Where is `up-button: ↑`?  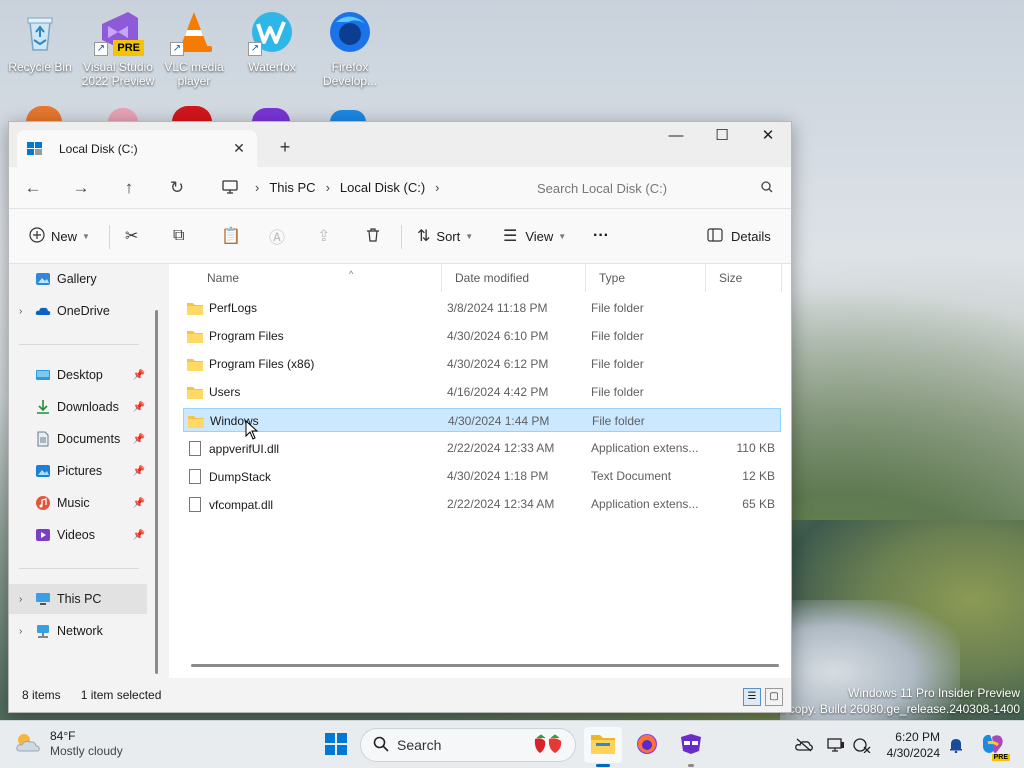 up-button: ↑ is located at coordinates (129, 188).